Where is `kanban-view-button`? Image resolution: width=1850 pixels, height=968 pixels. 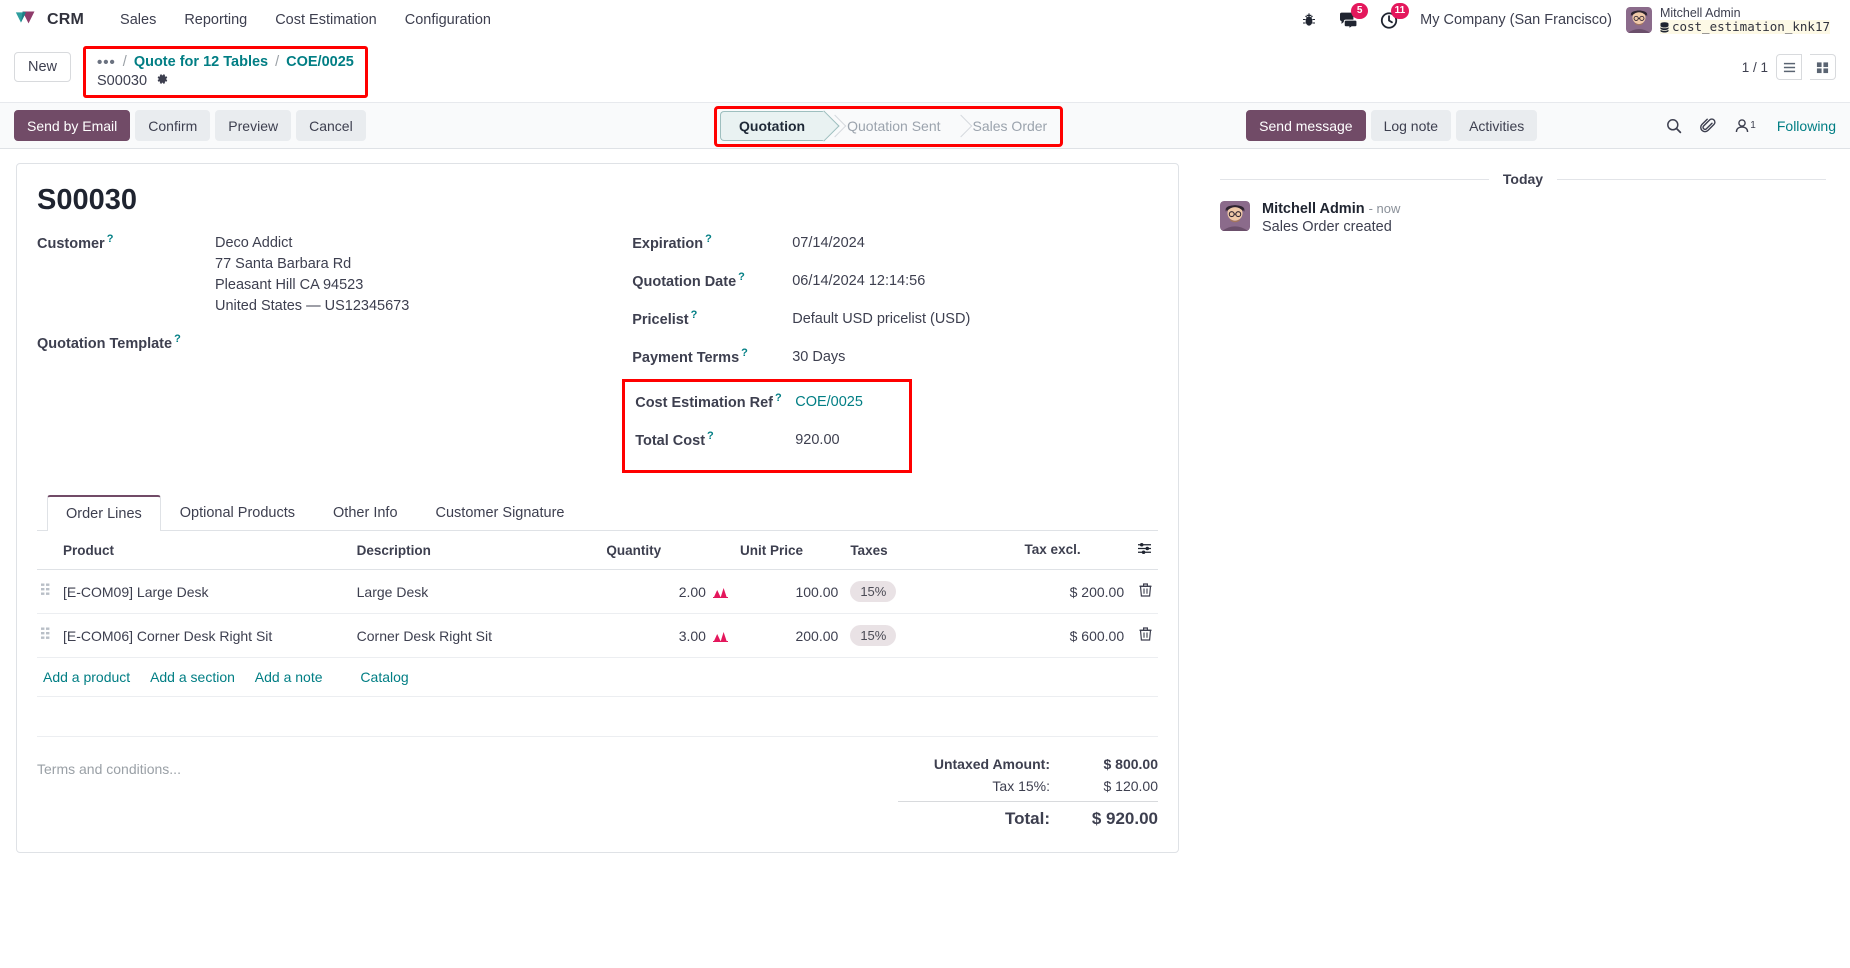
kanban-view-button is located at coordinates (1823, 67).